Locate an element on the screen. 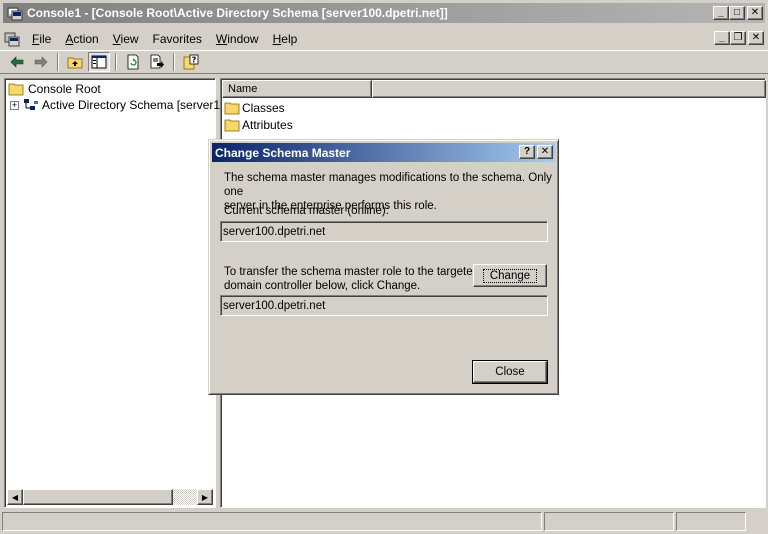 The width and height of the screenshot is (768, 534). menu-accelerator: A is located at coordinates (69, 39).